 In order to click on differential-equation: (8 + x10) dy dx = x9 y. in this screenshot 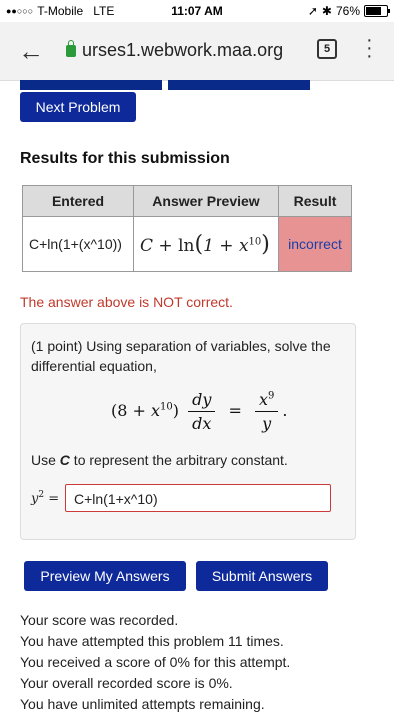, I will do `click(199, 411)`.